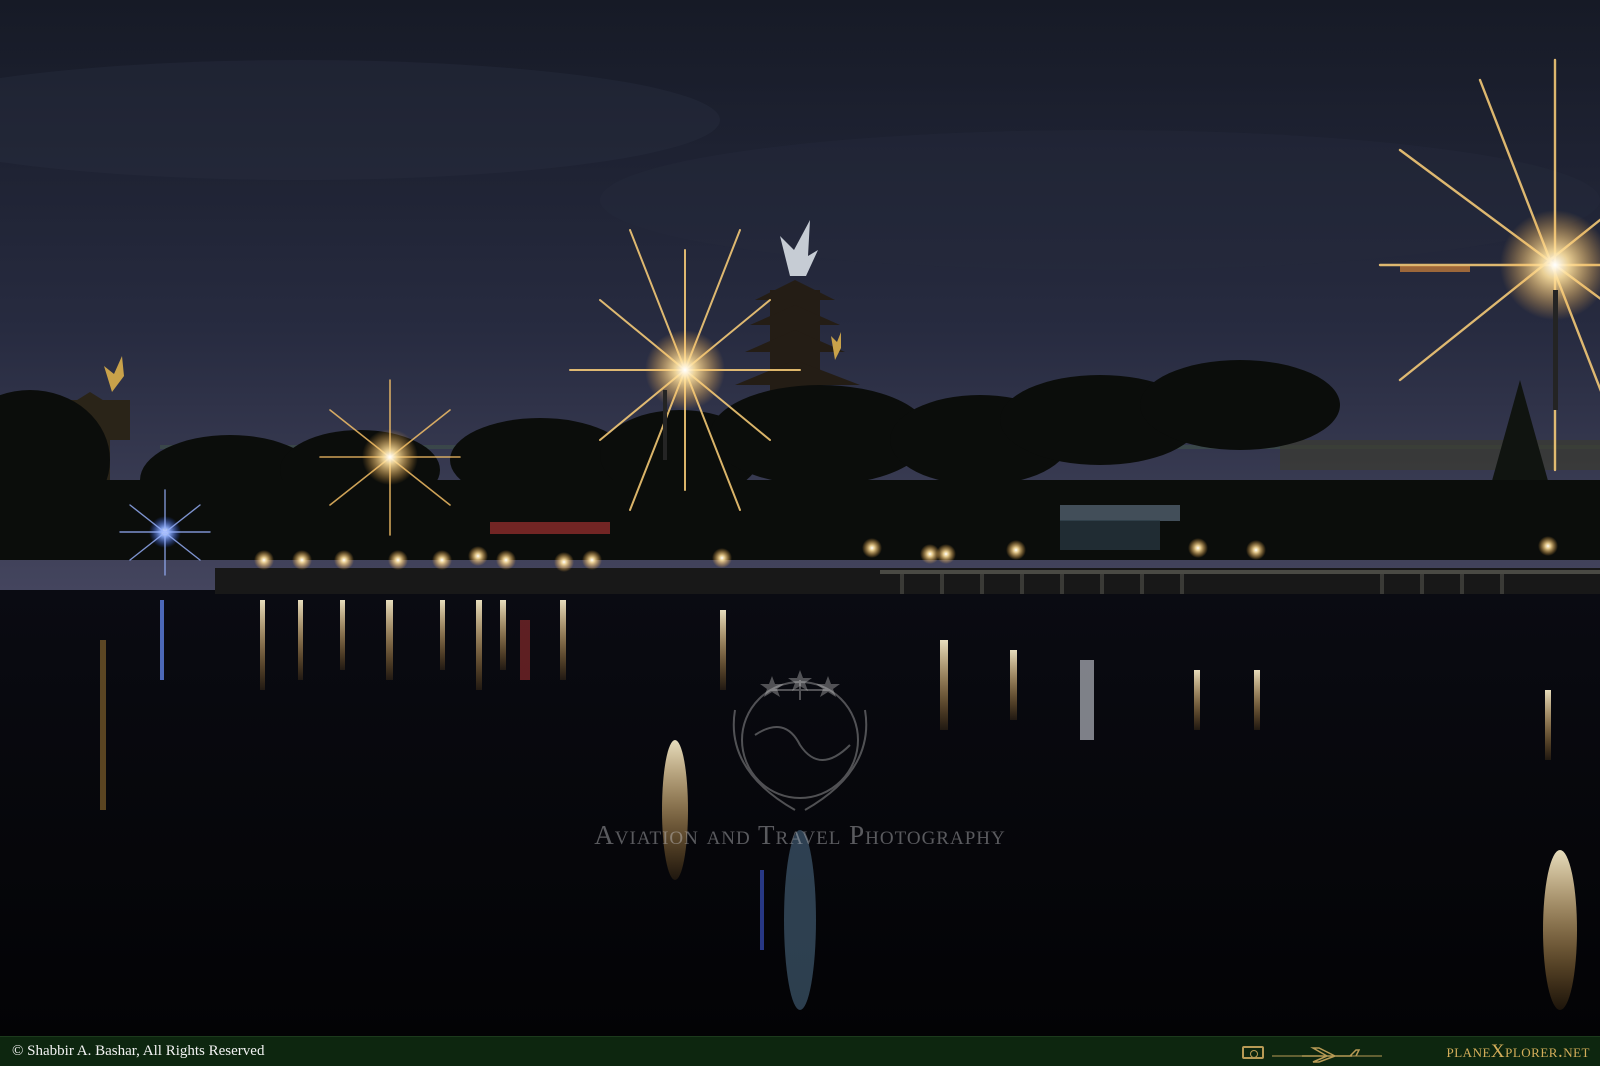 The width and height of the screenshot is (1600, 1066). Describe the element at coordinates (1518, 1052) in the screenshot. I see `brand-logo-text: planeXplorer.net` at that location.